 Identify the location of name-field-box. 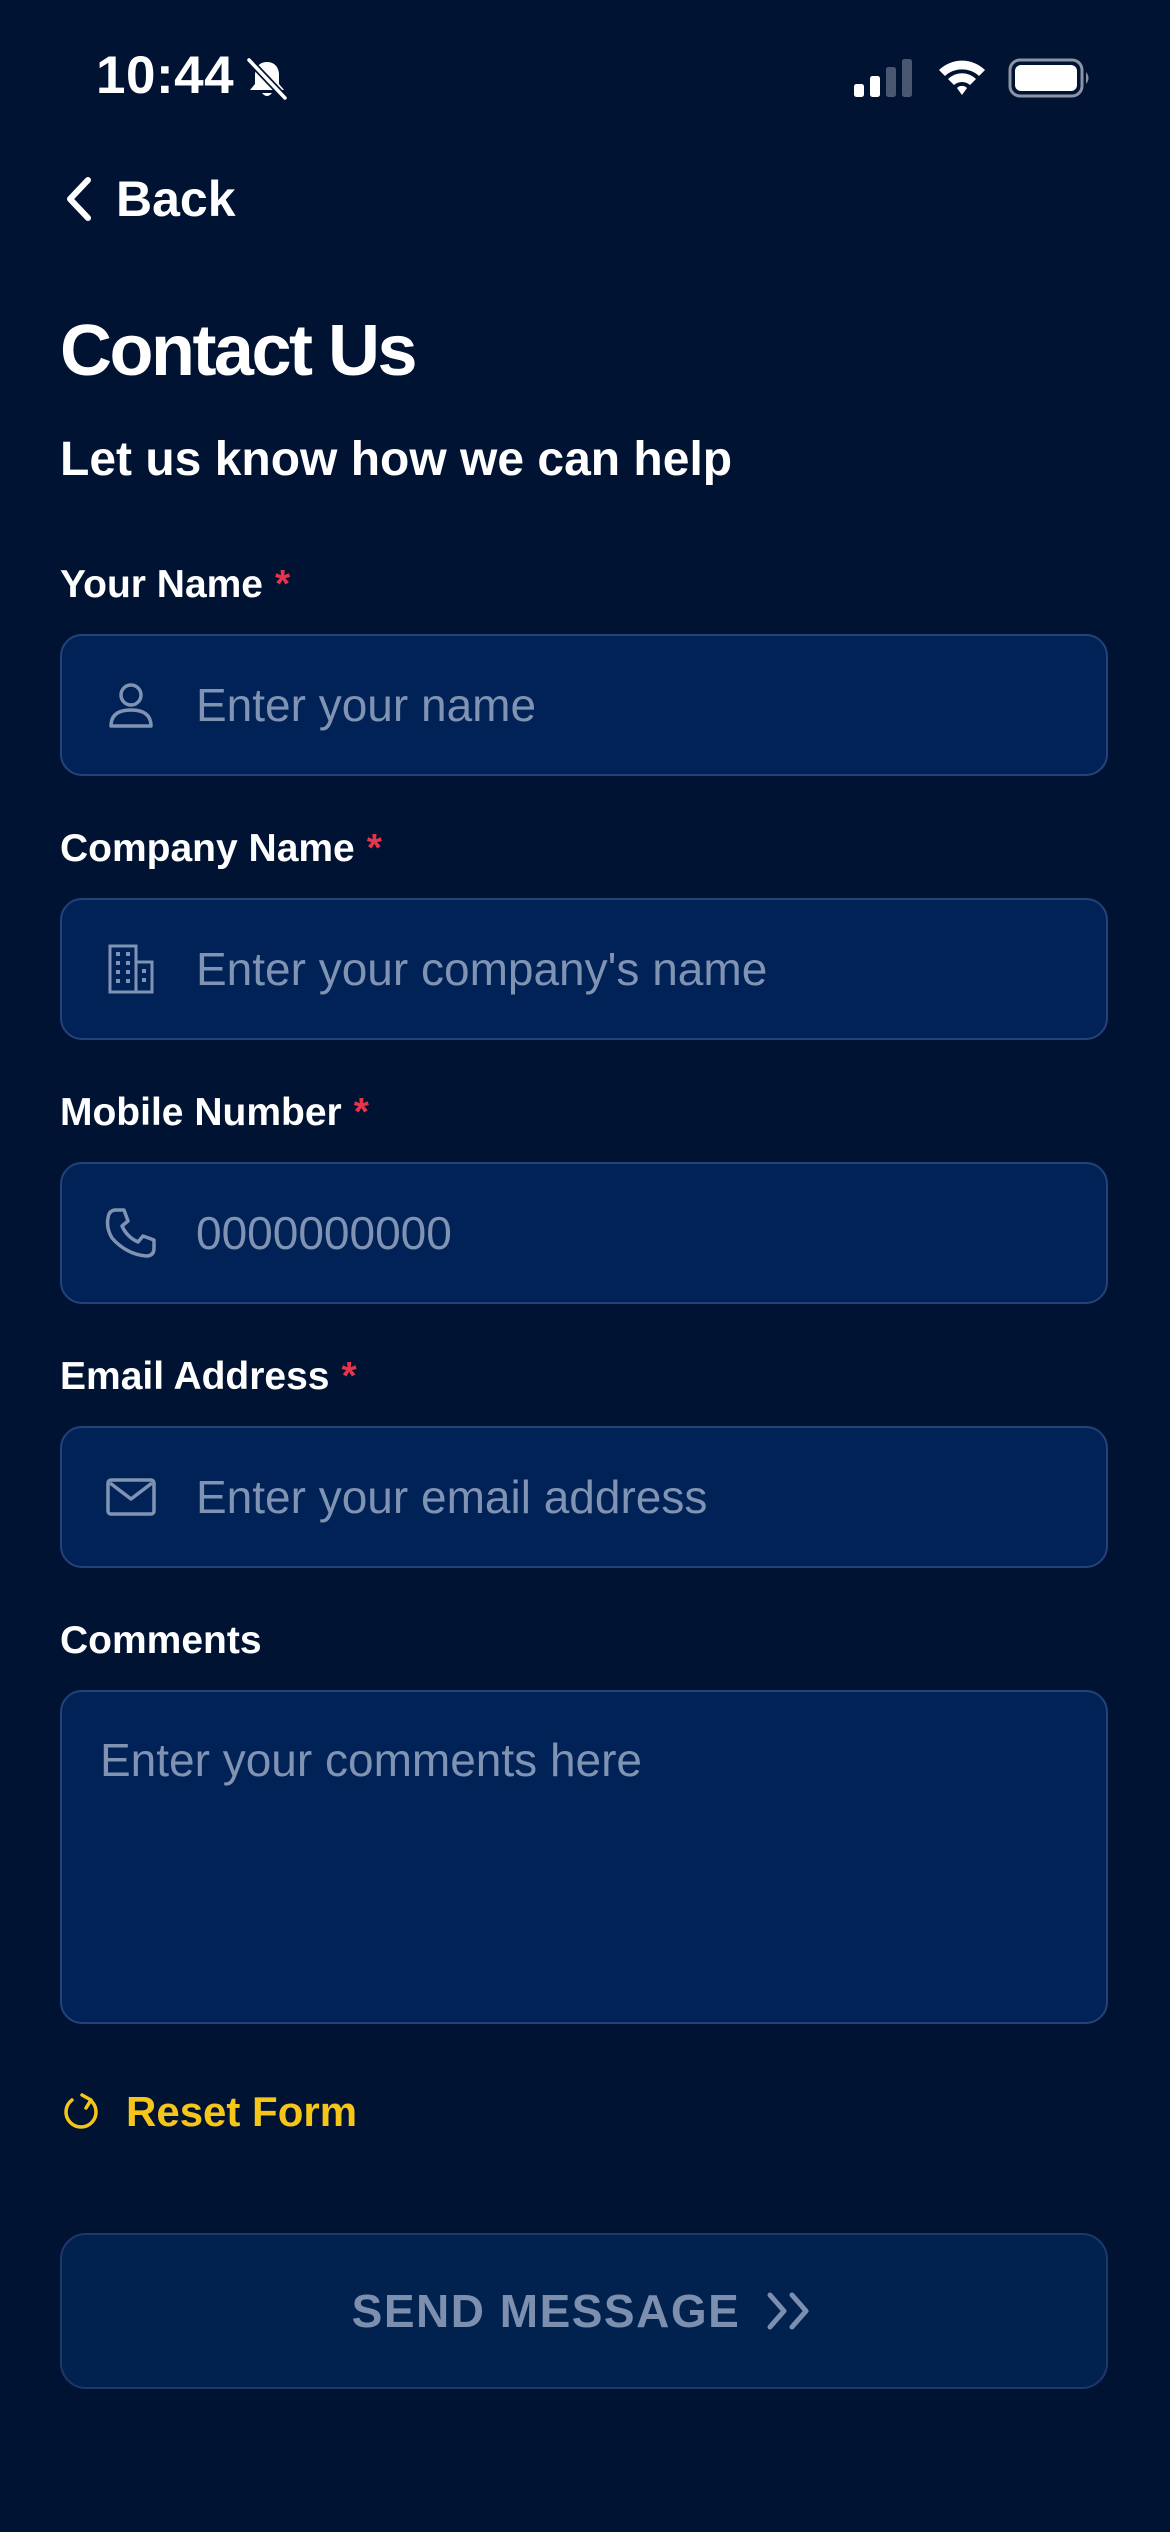
(584, 705).